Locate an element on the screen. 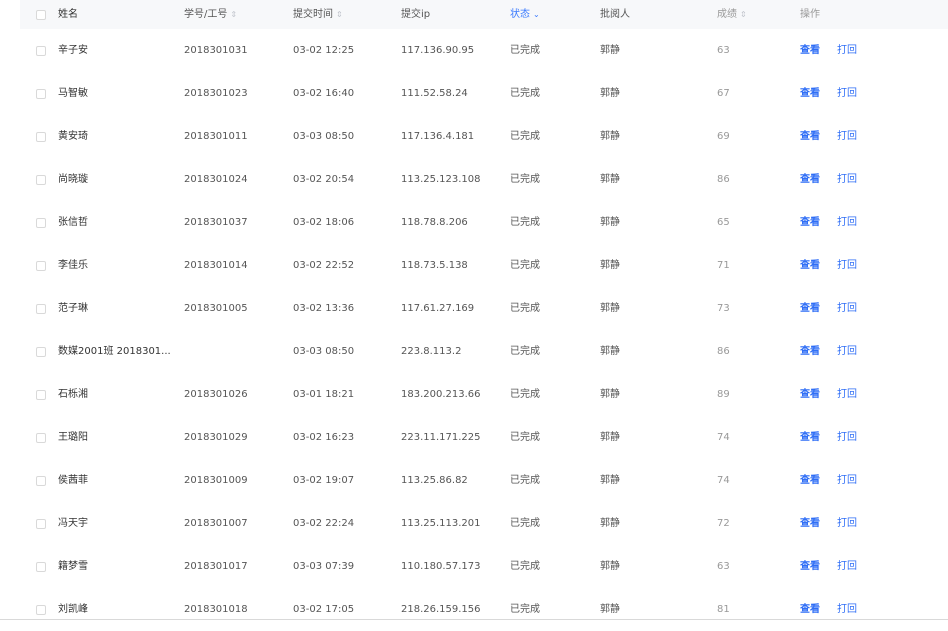  student-id: 2018301018 is located at coordinates (216, 609).